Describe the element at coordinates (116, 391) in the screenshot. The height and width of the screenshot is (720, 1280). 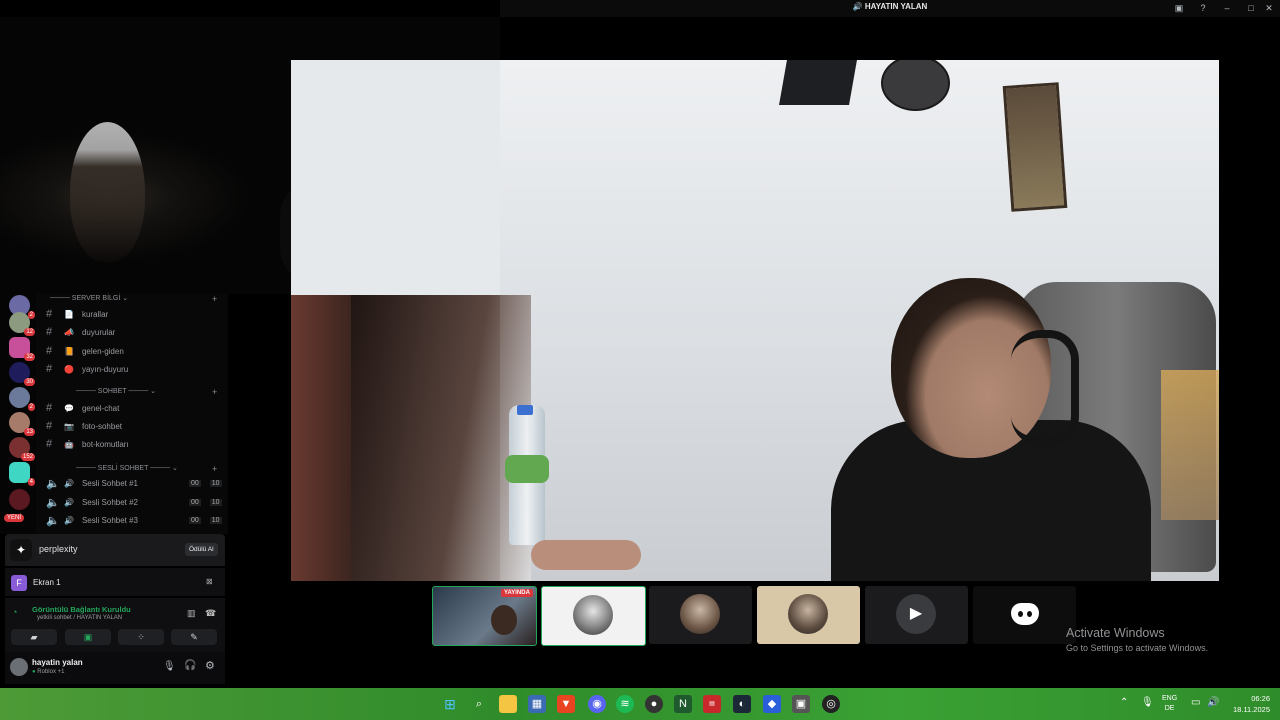
I see `category-header: ──── SOHBET ──── ⌄` at that location.